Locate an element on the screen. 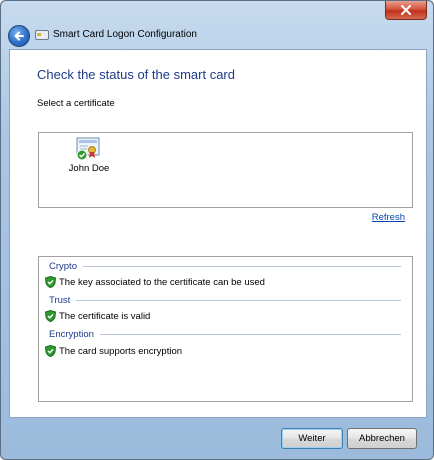 The width and height of the screenshot is (434, 460). certificate-item: John Doe is located at coordinates (89, 155).